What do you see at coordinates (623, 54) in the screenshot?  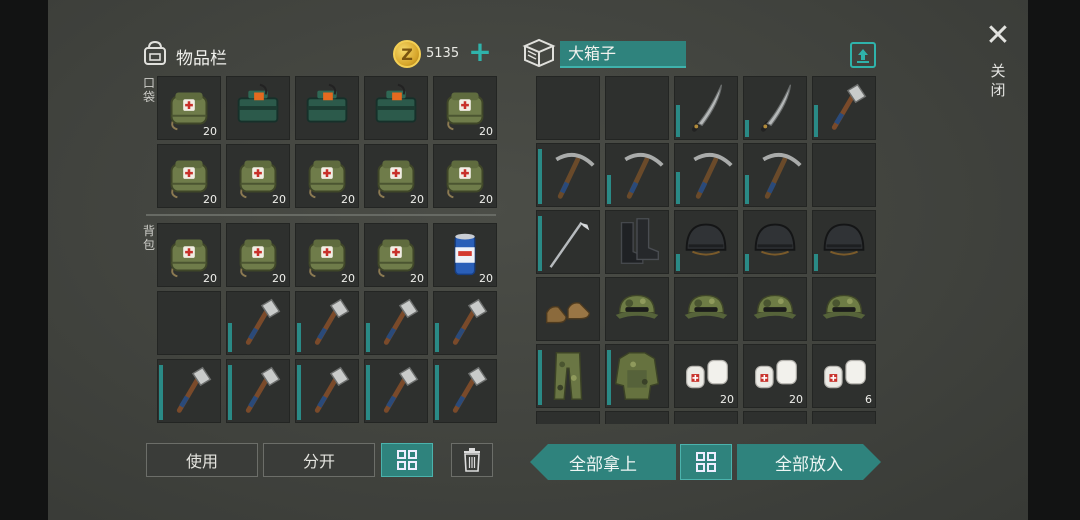 I see `box-title-field: 大箱子` at bounding box center [623, 54].